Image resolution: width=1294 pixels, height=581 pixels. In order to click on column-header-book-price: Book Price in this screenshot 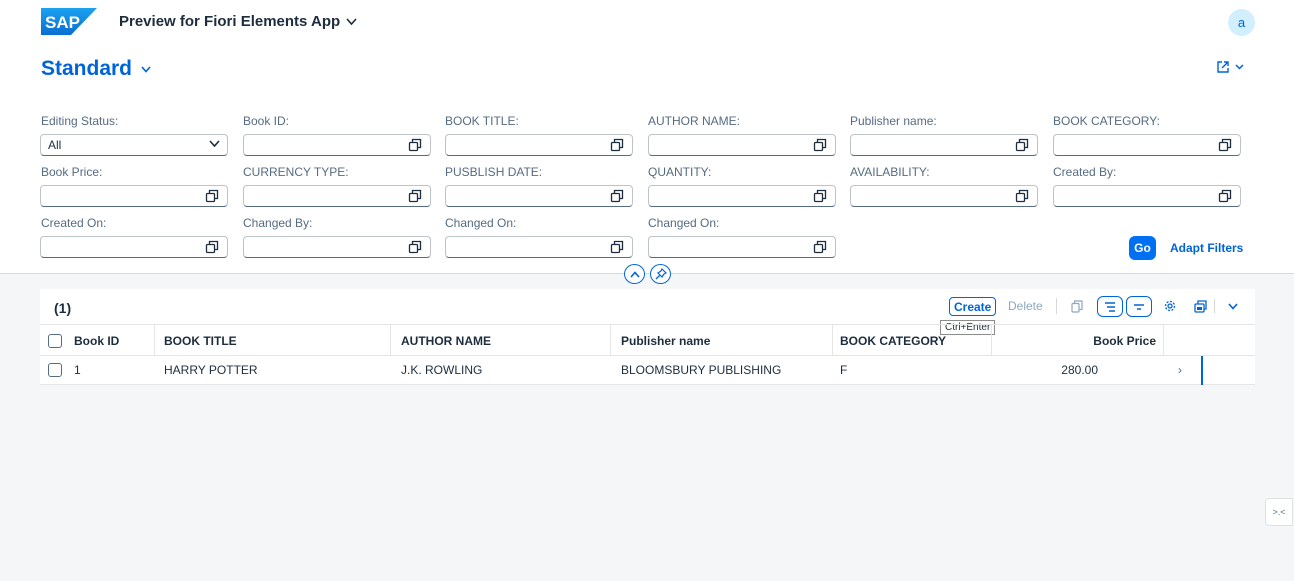, I will do `click(1078, 340)`.